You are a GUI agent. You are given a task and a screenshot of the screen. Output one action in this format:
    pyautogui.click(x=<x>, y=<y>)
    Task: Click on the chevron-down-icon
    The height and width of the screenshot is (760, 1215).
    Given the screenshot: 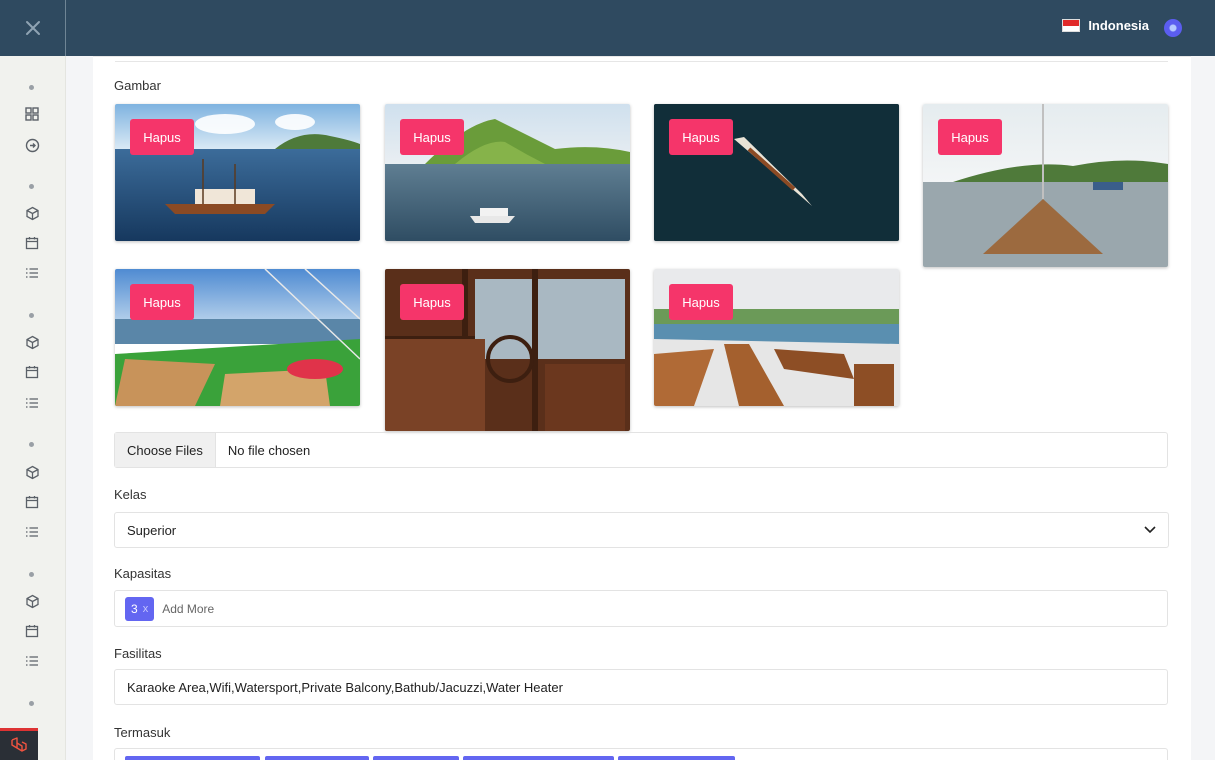 What is the action you would take?
    pyautogui.click(x=1150, y=530)
    